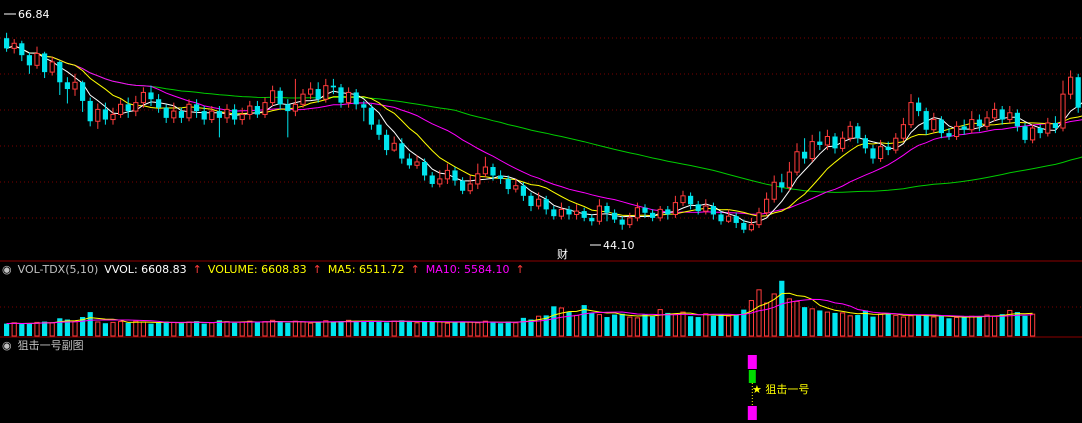 Image resolution: width=1082 pixels, height=423 pixels. Describe the element at coordinates (562, 254) in the screenshot. I see `finance-marker: 财` at that location.